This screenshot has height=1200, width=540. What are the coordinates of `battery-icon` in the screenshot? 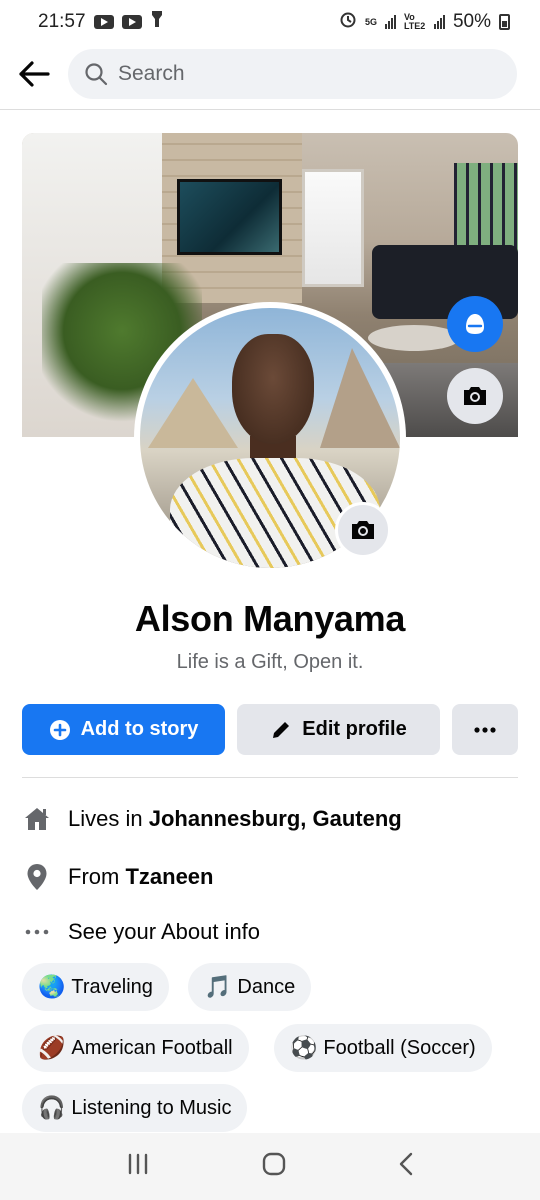 It's located at (504, 22).